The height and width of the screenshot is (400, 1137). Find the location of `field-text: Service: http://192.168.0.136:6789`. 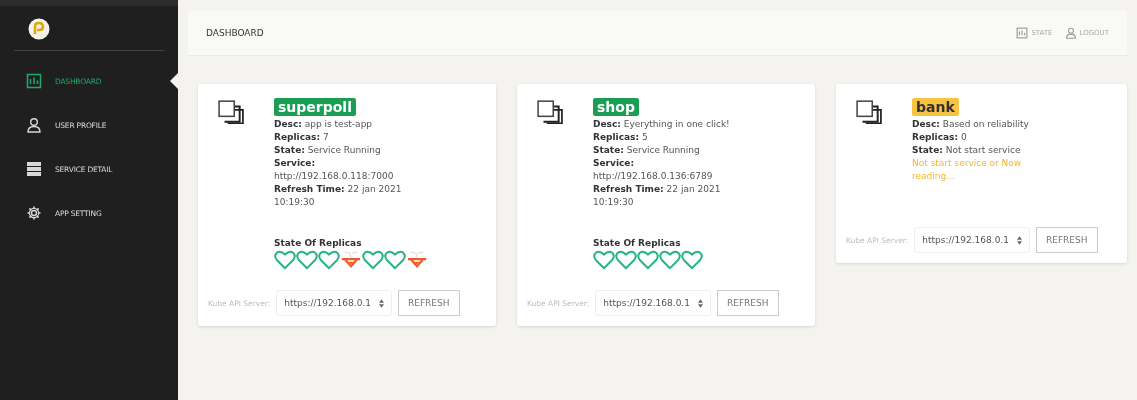

field-text: Service: http://192.168.0.136:6789 is located at coordinates (653, 170).